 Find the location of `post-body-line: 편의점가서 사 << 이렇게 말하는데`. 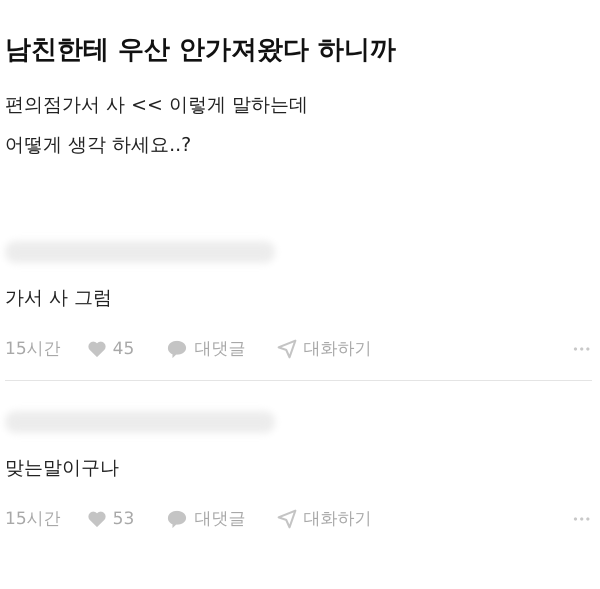

post-body-line: 편의점가서 사 << 이렇게 말하는데 is located at coordinates (157, 105).